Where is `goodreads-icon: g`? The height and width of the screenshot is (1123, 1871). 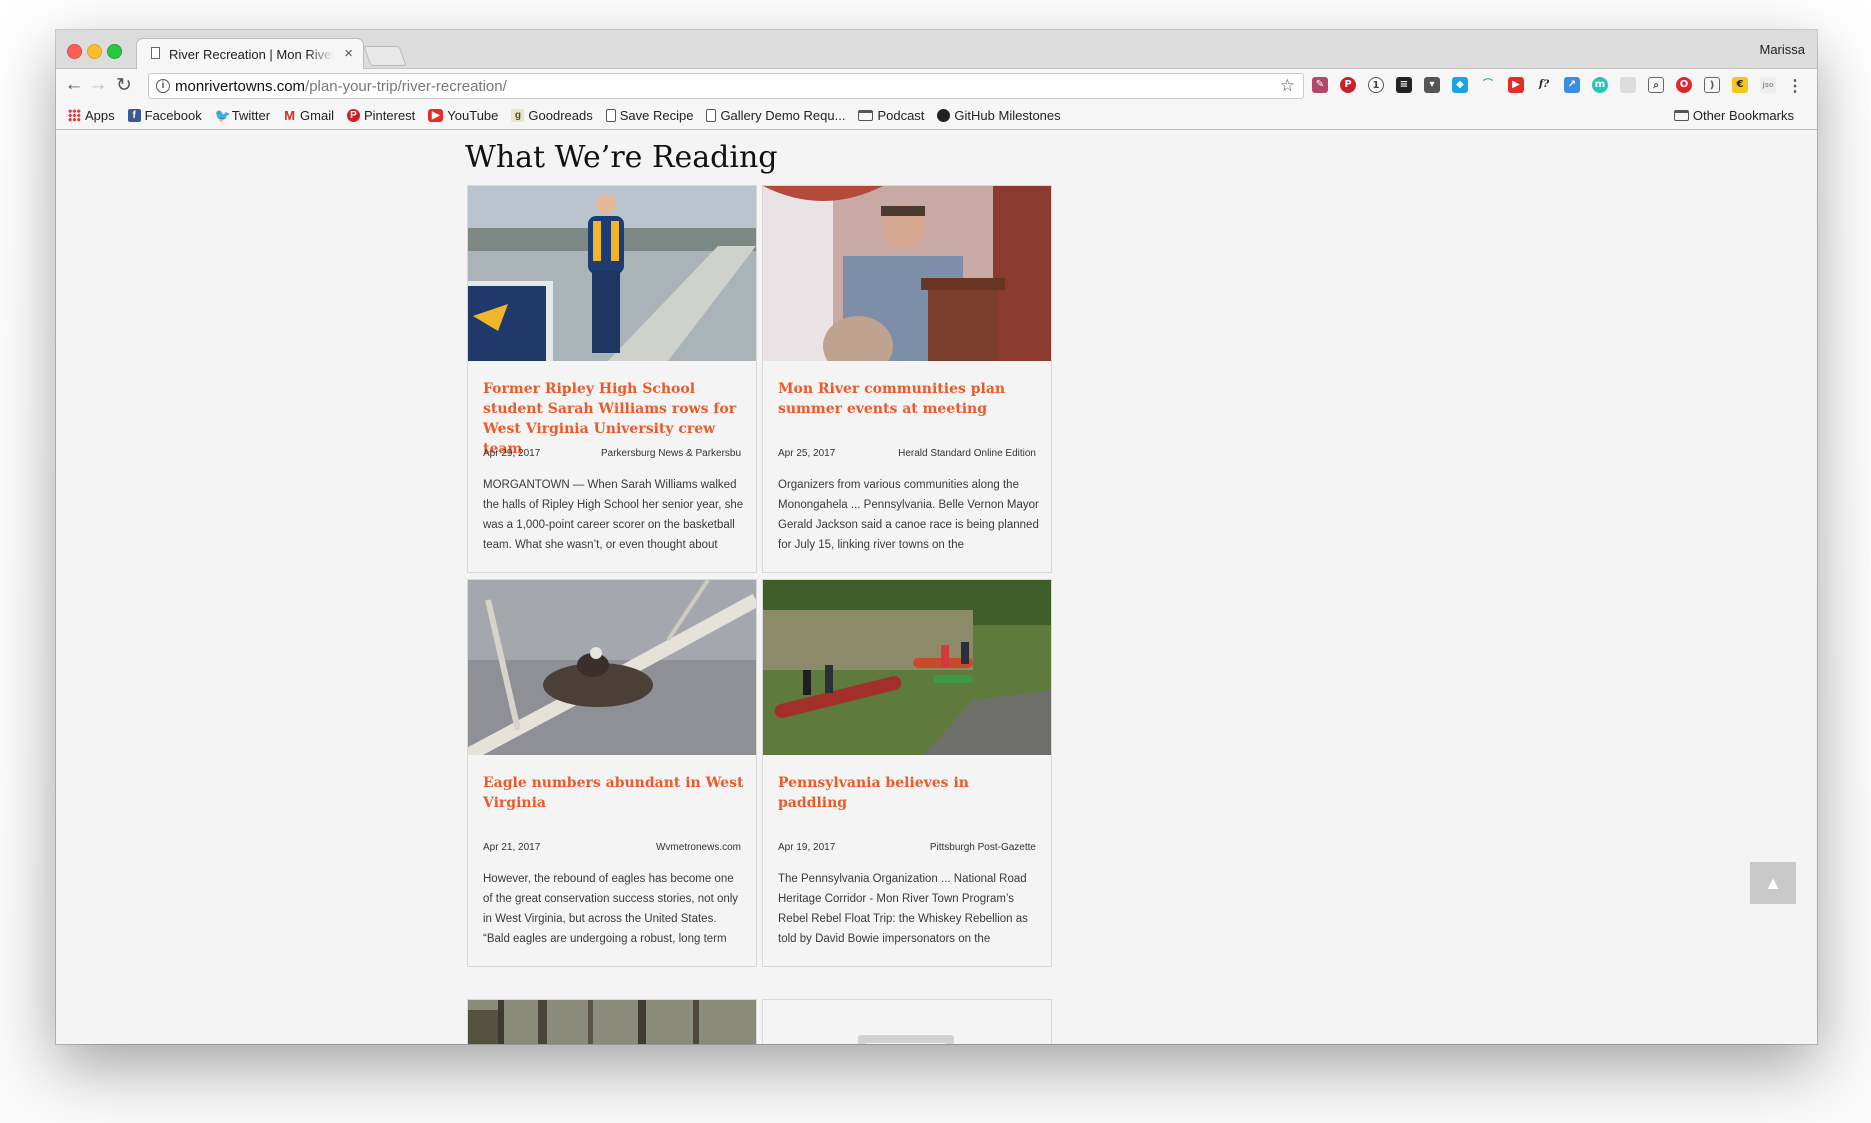
goodreads-icon: g is located at coordinates (518, 115).